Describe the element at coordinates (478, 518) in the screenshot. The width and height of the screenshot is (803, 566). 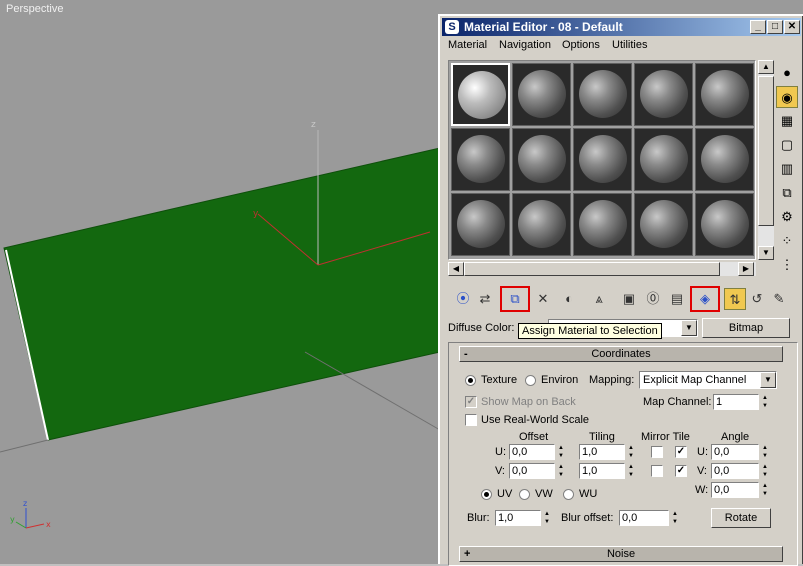
I see `blur-label: Blur:` at that location.